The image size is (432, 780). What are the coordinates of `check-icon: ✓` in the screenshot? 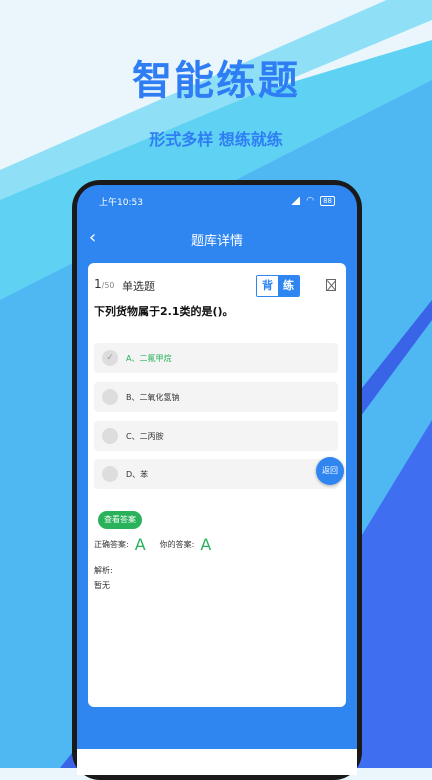 It's located at (110, 358).